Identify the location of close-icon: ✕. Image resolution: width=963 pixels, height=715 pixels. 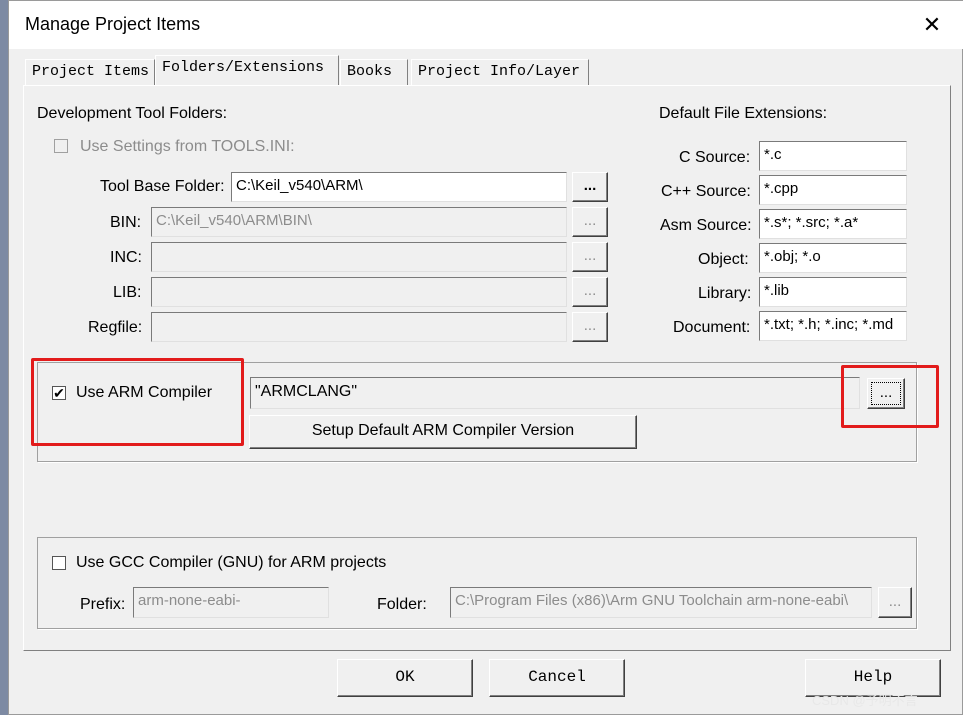
(932, 25).